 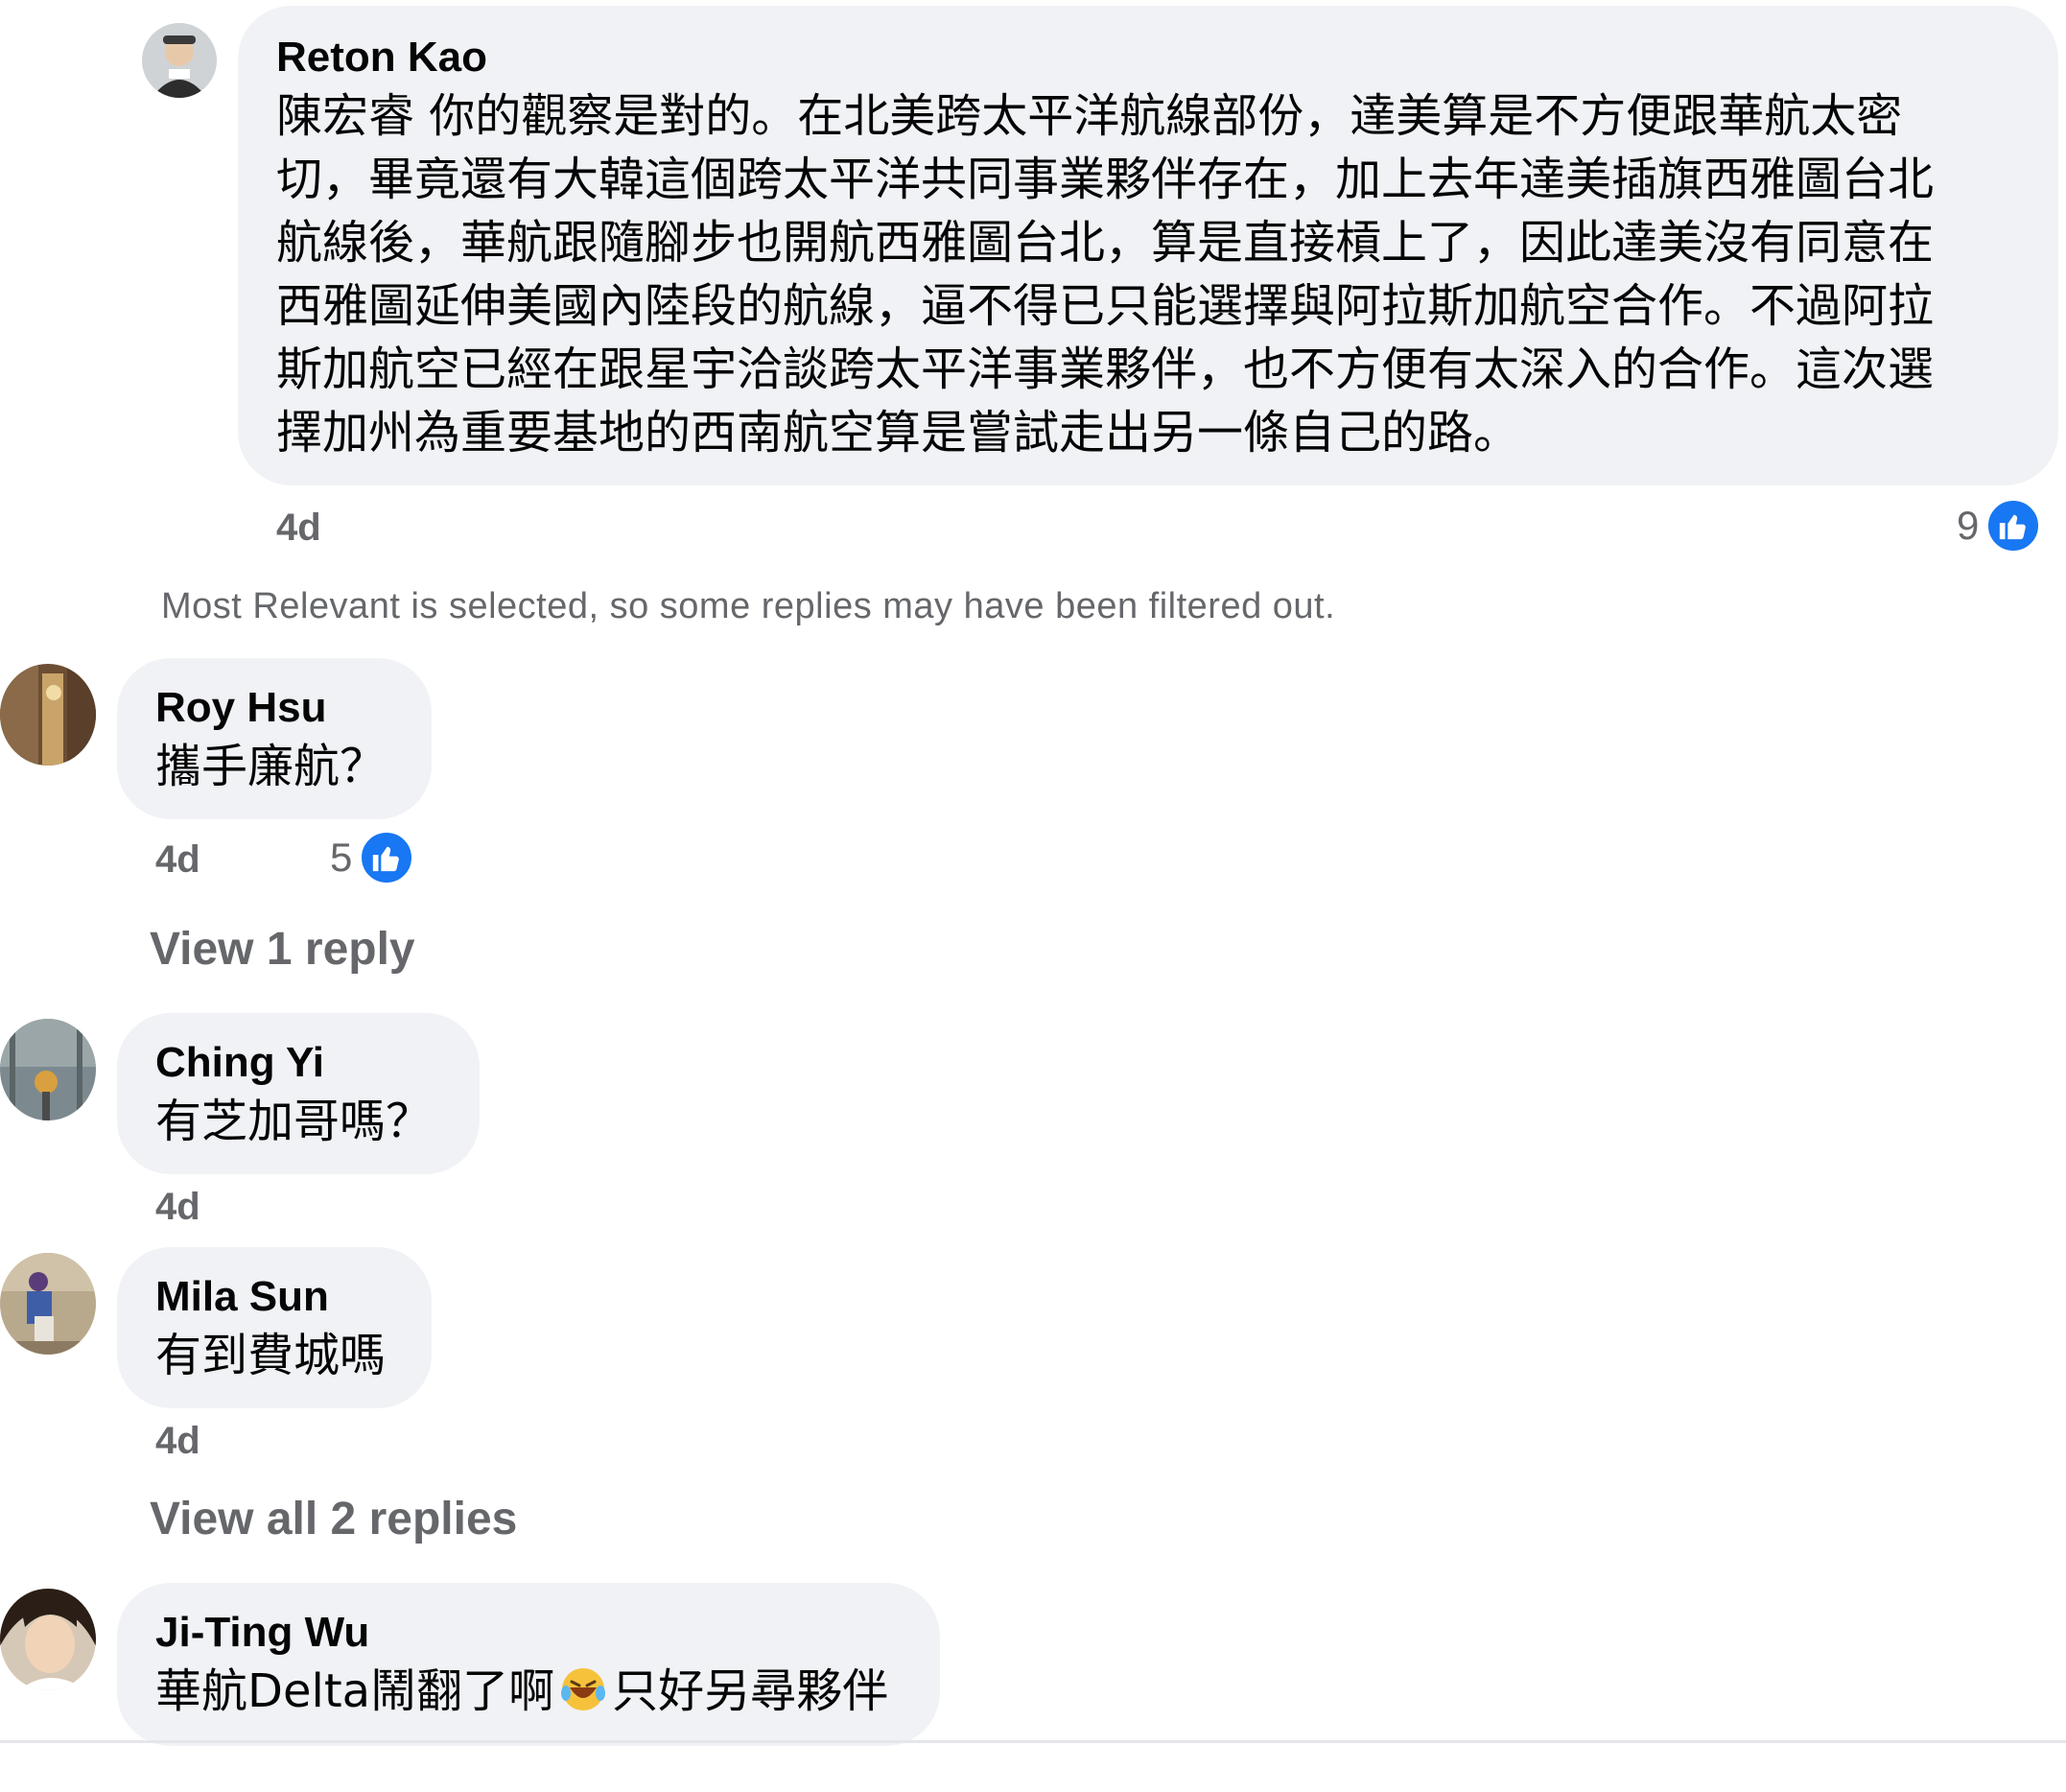 I want to click on comment-bubble-ji-ting-wu: Ji-Ting Wu 華航Delta鬧翻了啊 只好另尋夥伴, so click(x=528, y=1664).